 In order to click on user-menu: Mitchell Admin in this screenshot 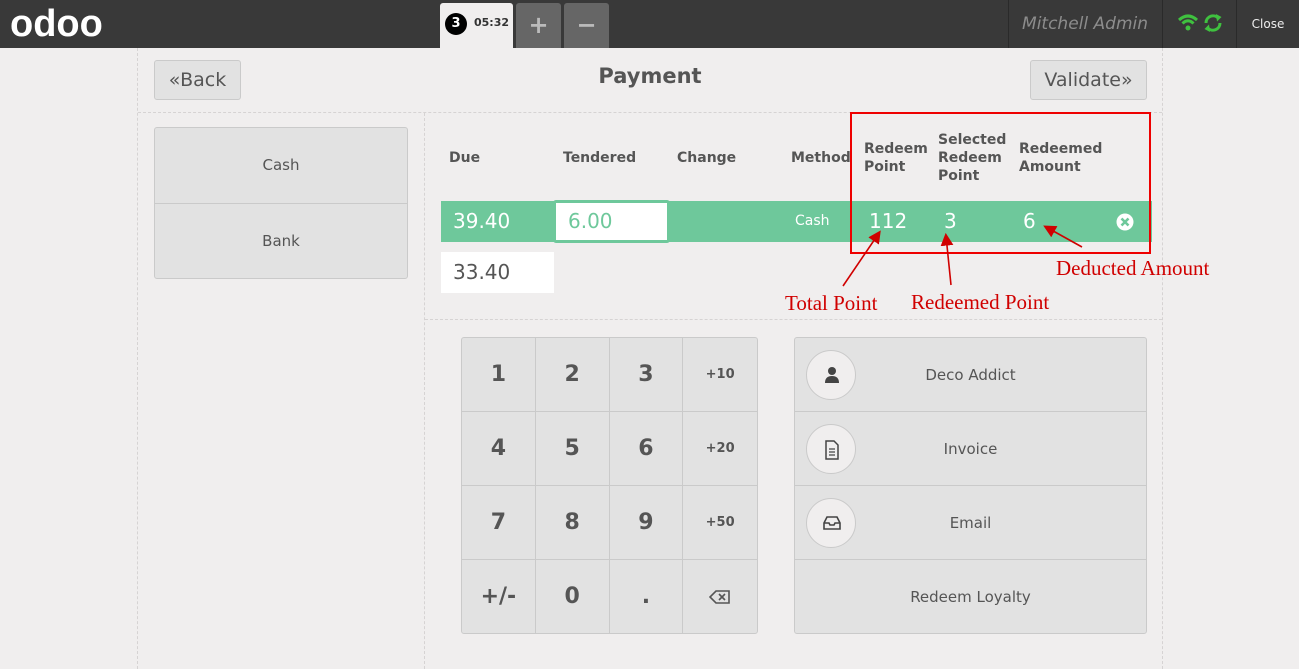, I will do `click(1085, 24)`.